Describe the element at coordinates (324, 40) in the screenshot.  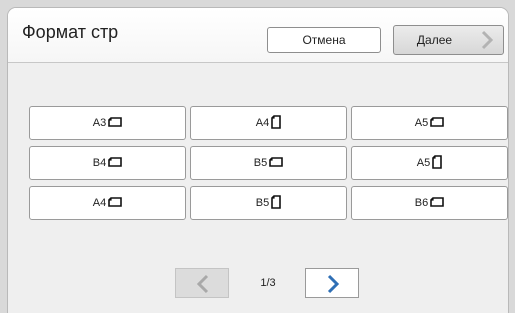
I see `cancel-button: Отмена` at that location.